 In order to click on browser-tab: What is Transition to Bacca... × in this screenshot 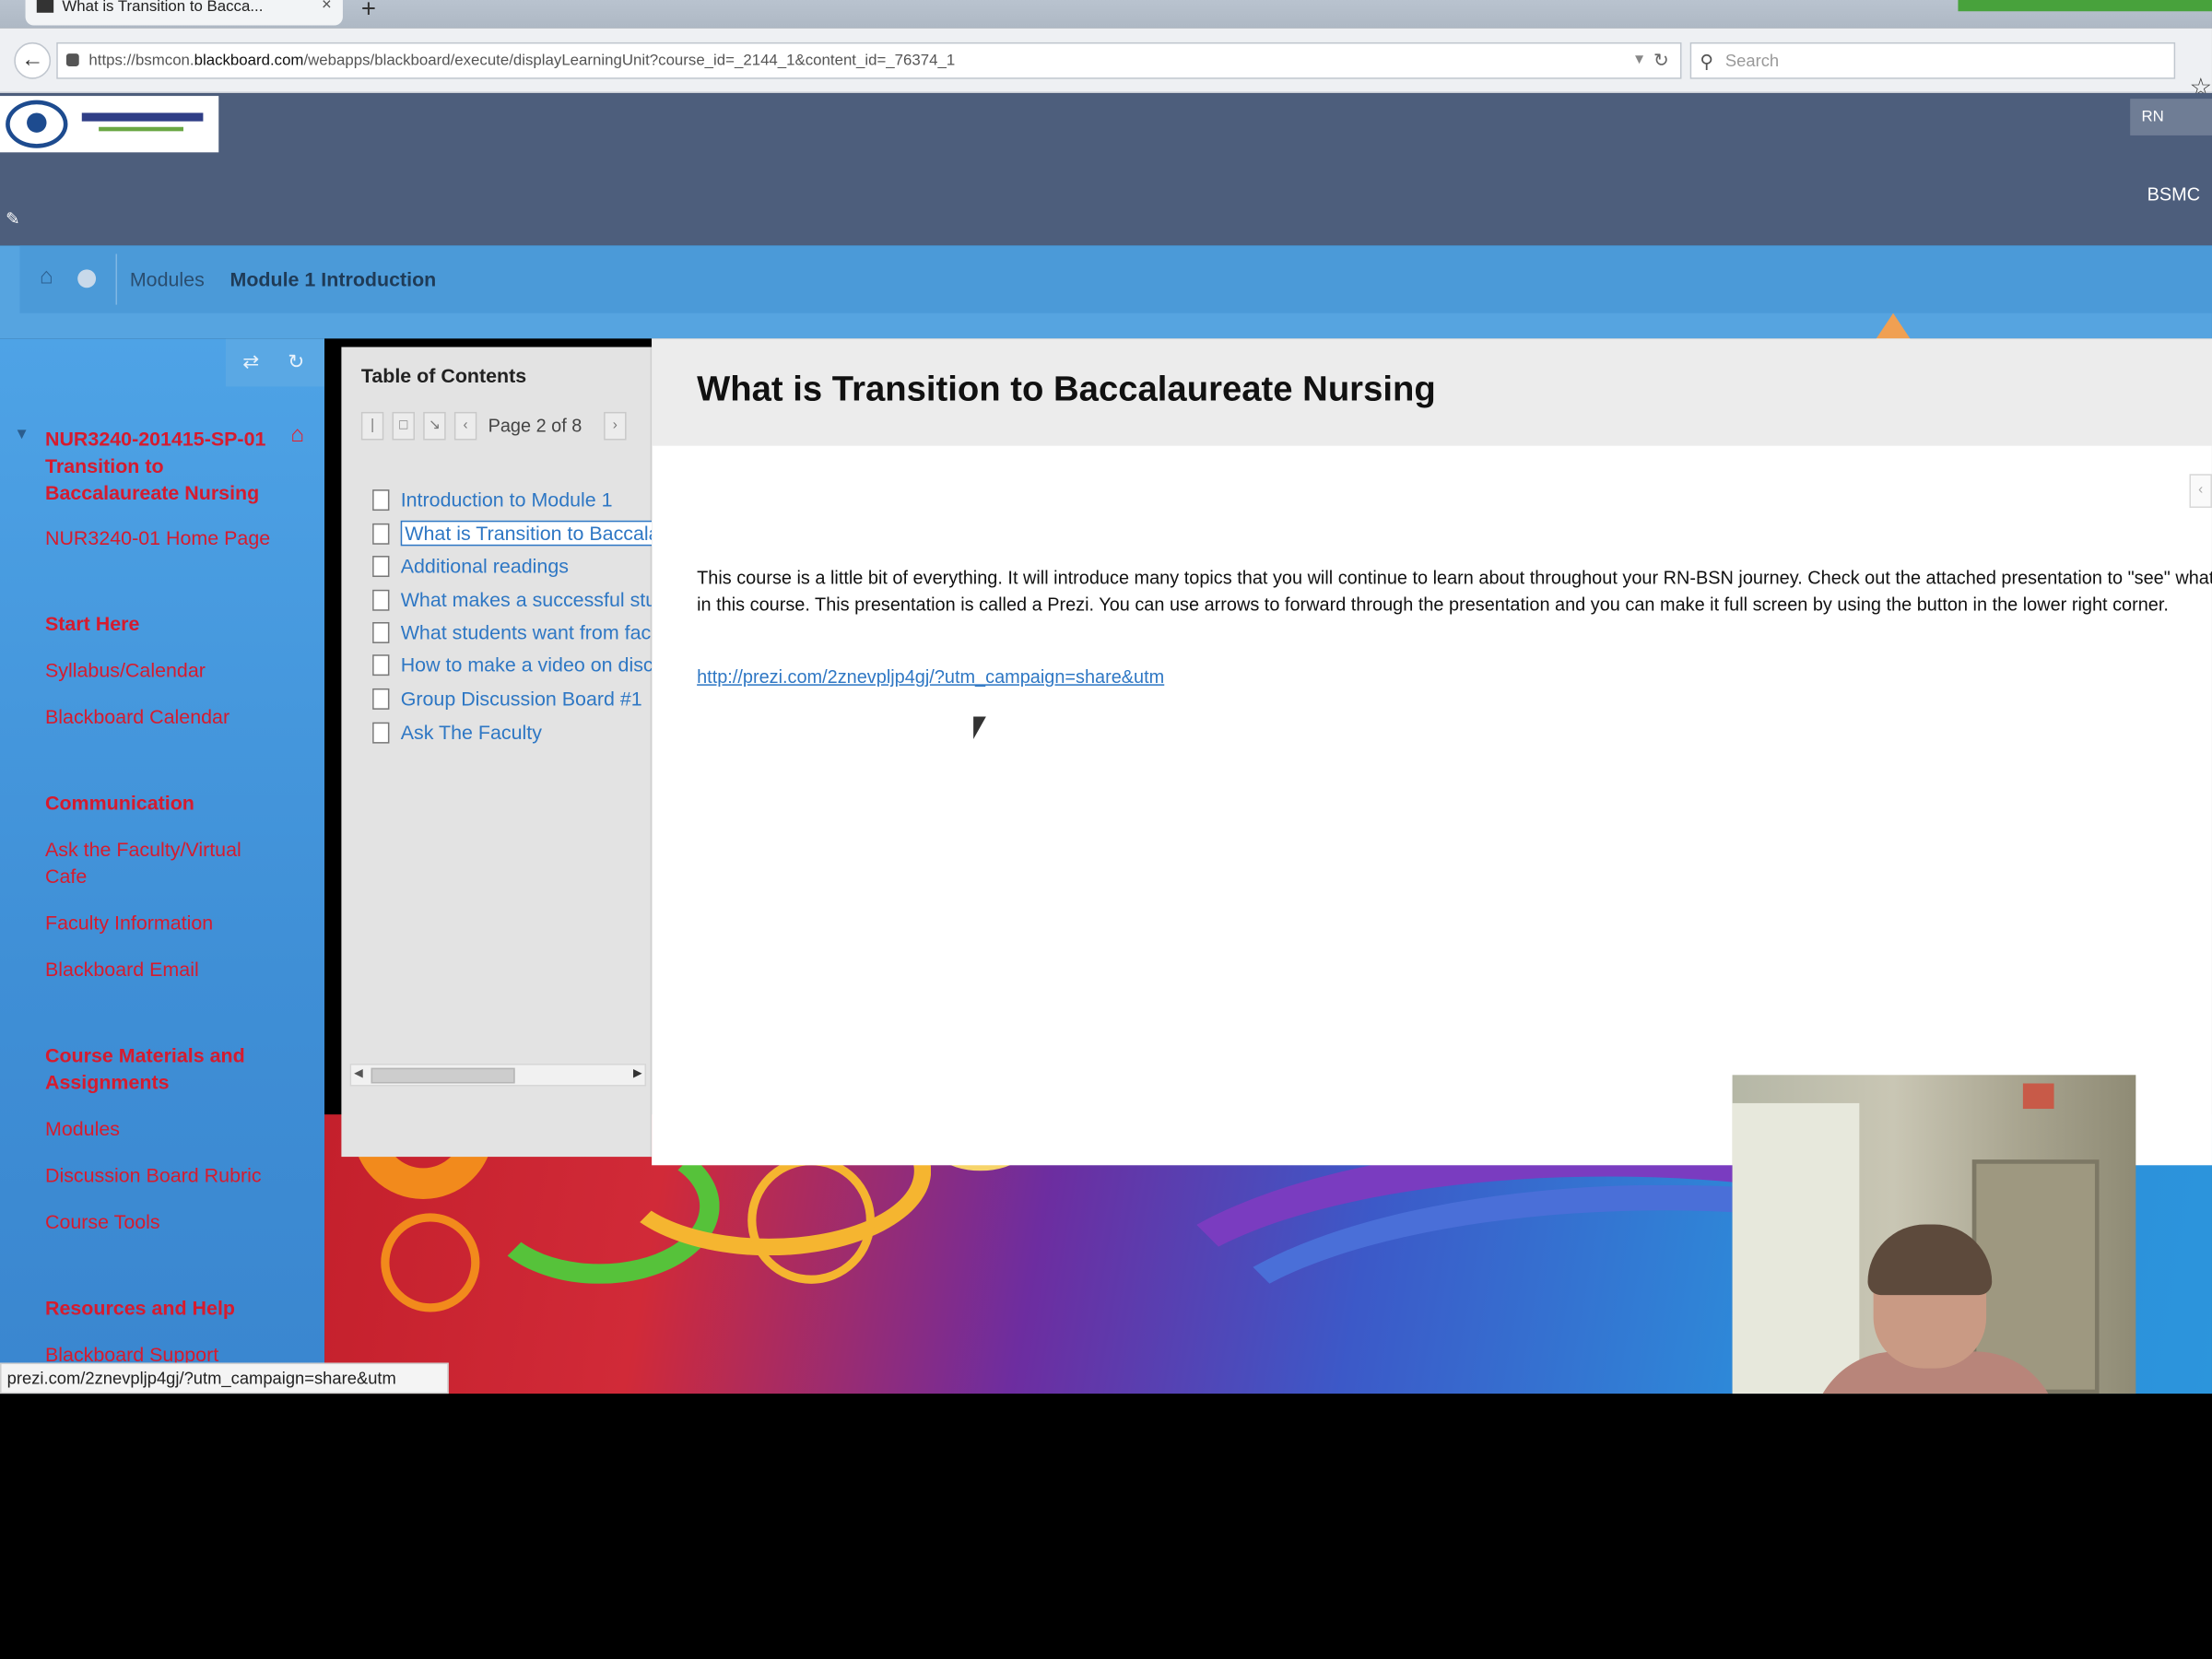, I will do `click(184, 13)`.